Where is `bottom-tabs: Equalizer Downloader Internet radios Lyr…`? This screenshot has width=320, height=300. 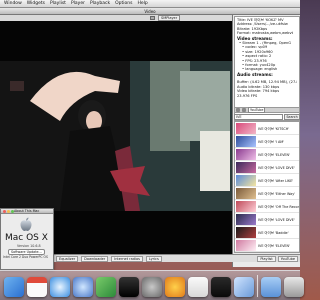 bottom-tabs: Equalizer Downloader Internet radios Lyr… is located at coordinates (143, 258).